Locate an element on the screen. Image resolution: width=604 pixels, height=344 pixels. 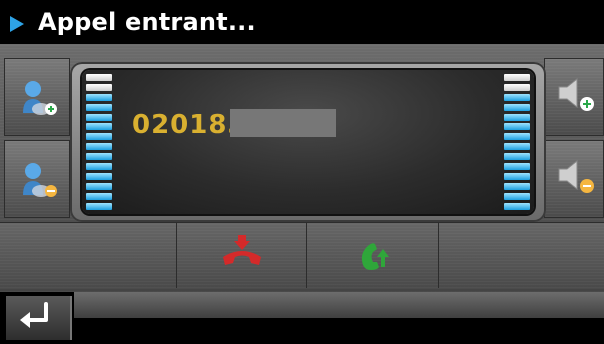
volume-up-button is located at coordinates (574, 97).